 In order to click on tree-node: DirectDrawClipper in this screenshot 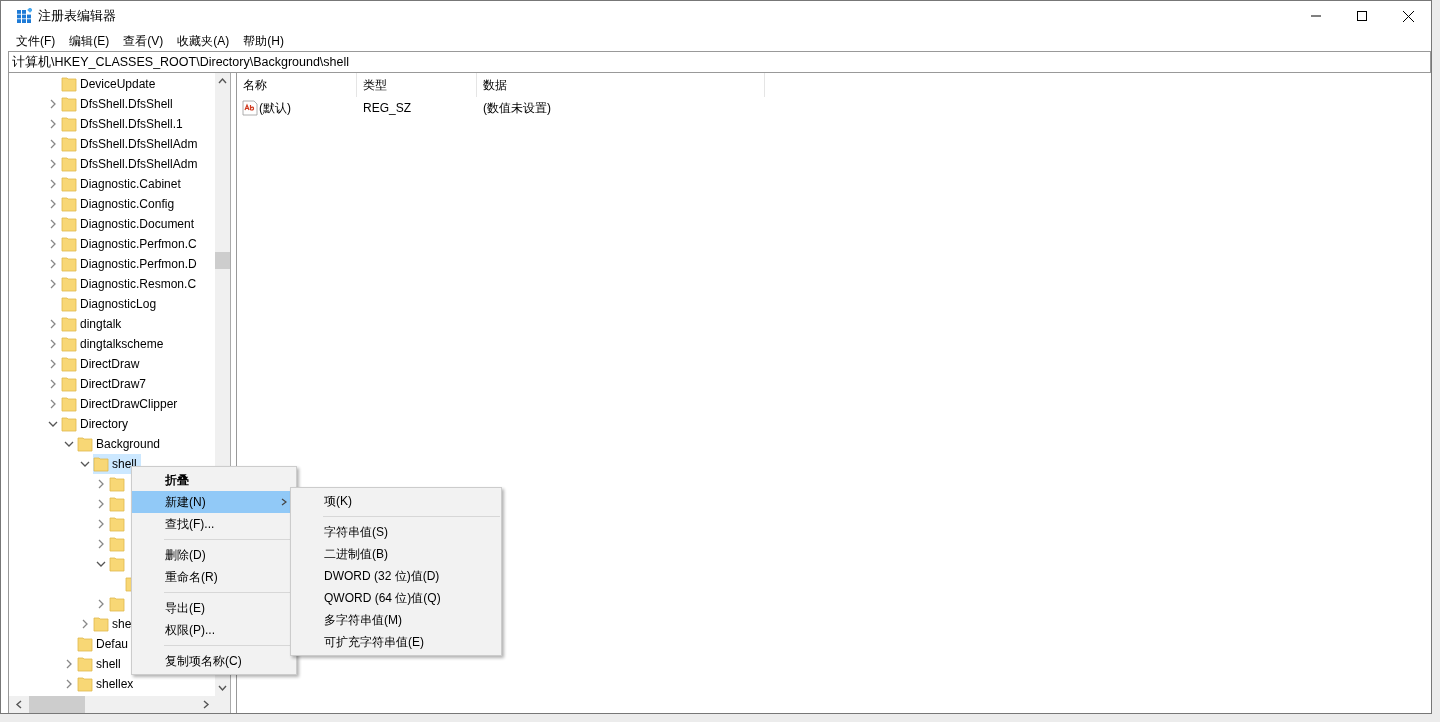, I will do `click(121, 404)`.